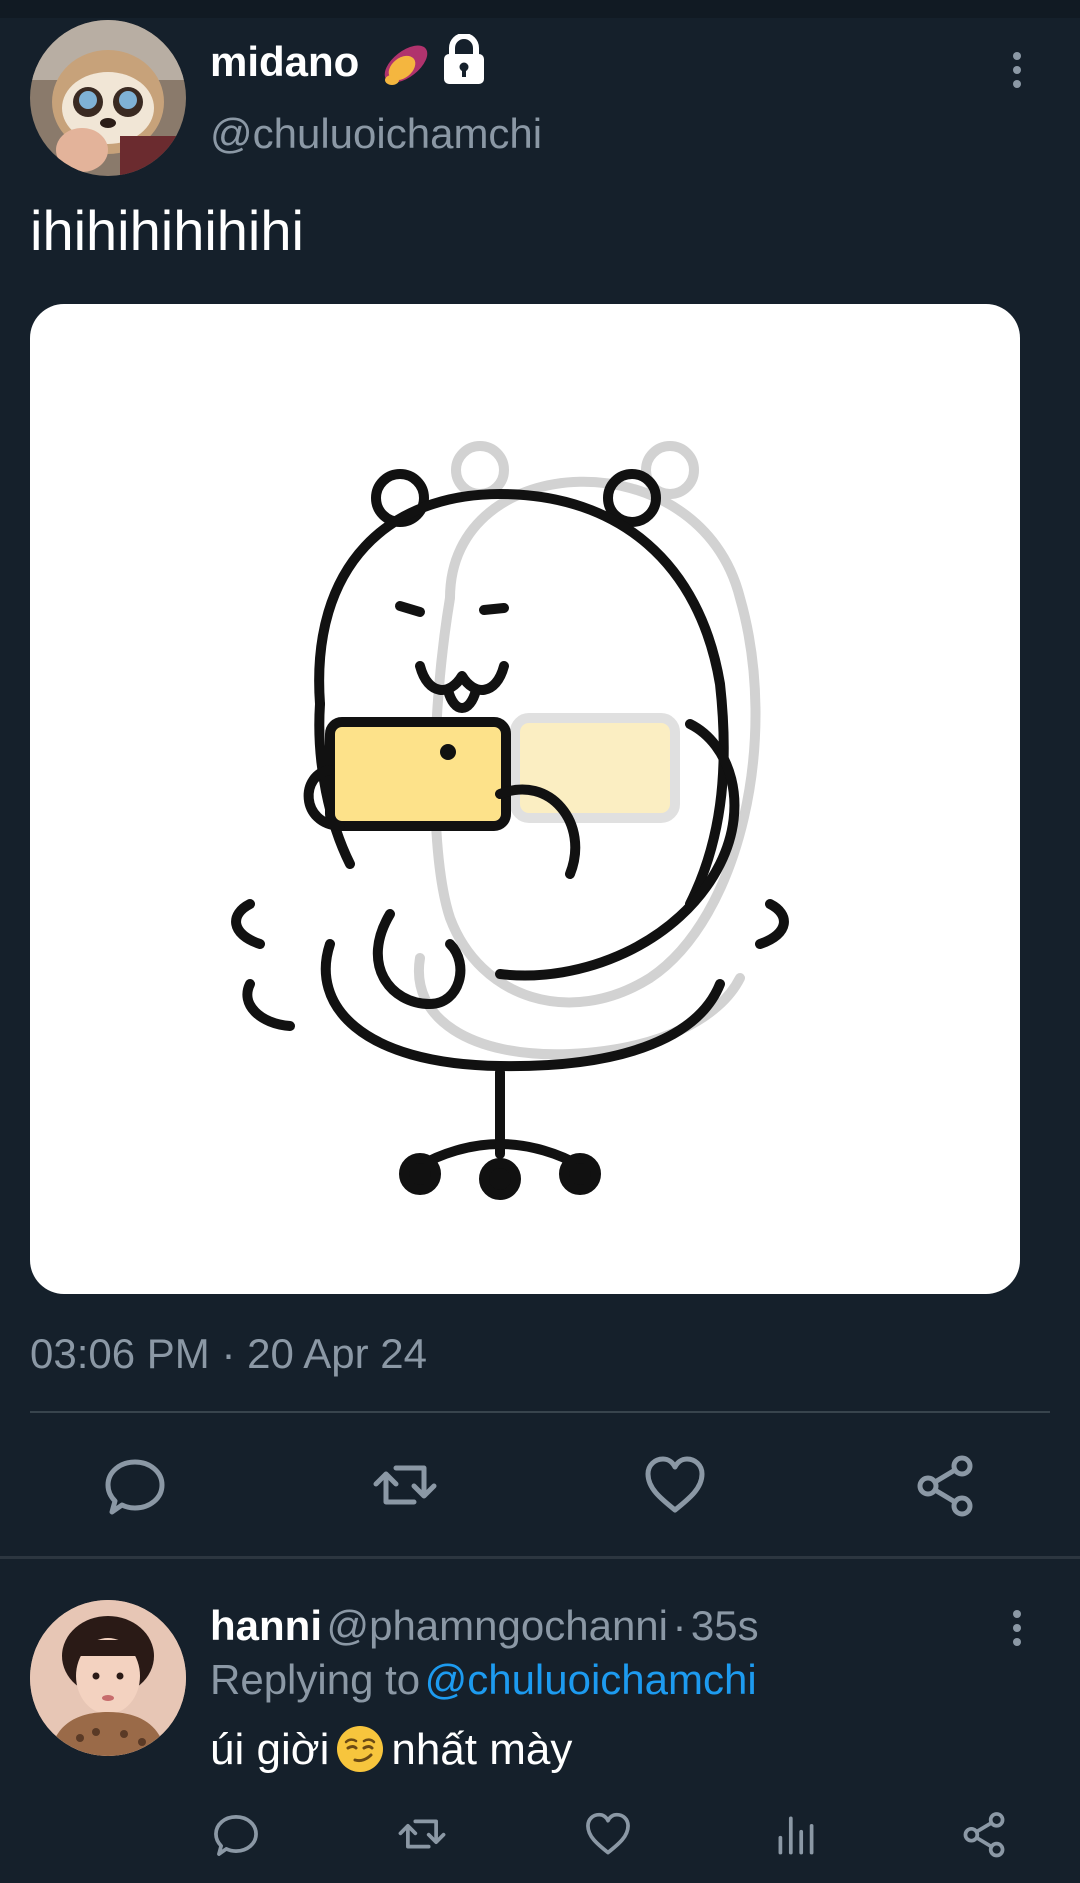 This screenshot has height=1883, width=1080. I want to click on replying-to-line: Replying to @chuluoichamchi, so click(483, 1680).